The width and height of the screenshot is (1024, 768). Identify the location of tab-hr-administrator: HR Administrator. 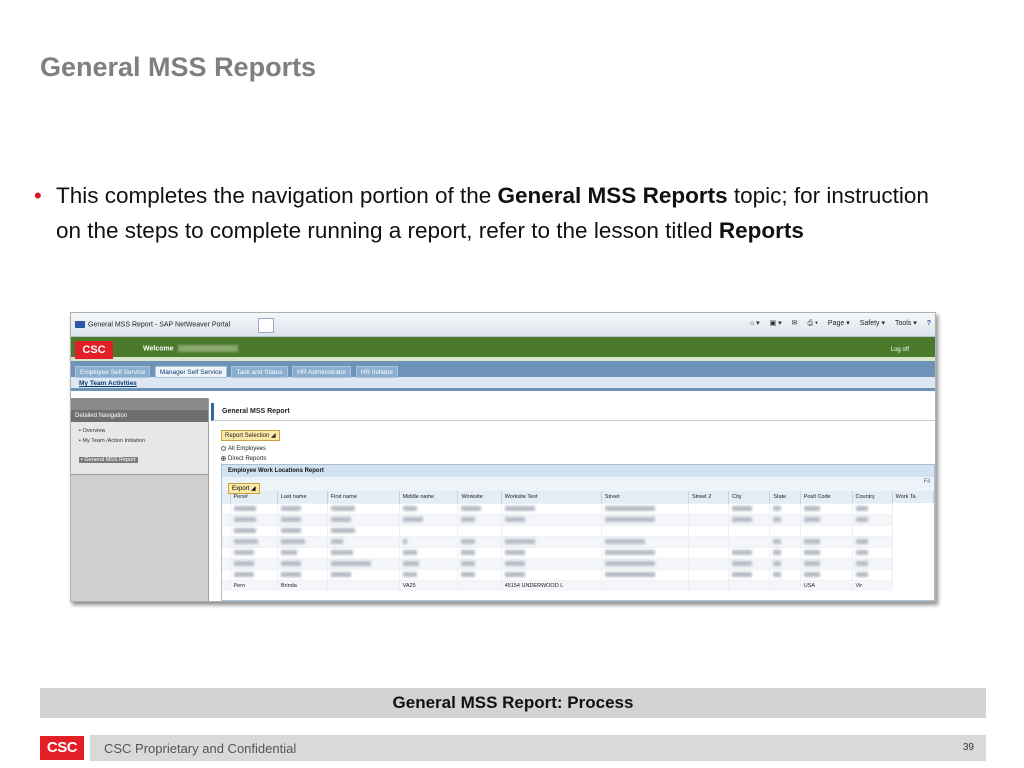
(322, 372).